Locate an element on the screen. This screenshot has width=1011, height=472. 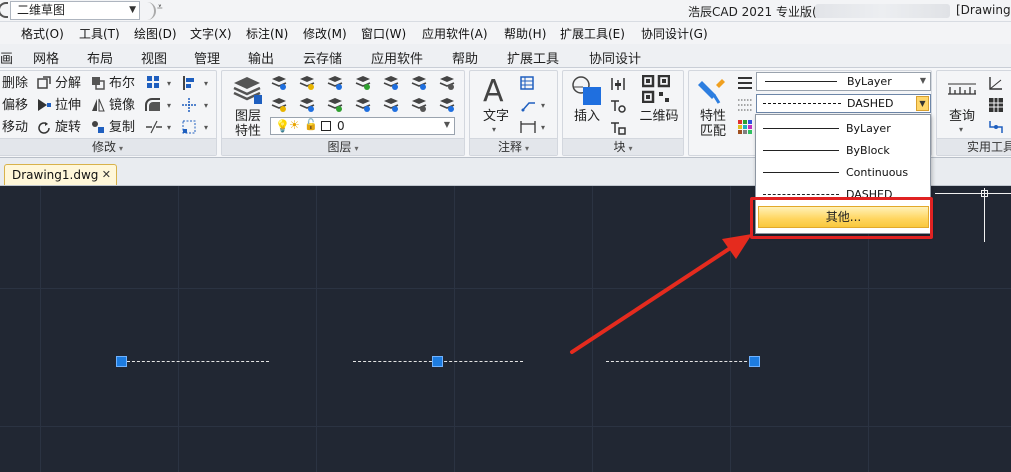
tab-extensions: 扩展工具 is located at coordinates (533, 57).